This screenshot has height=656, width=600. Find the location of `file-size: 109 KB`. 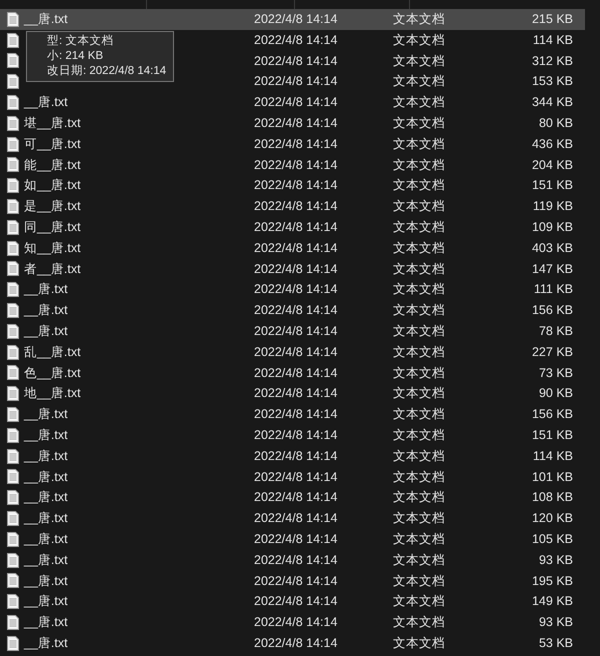

file-size: 109 KB is located at coordinates (552, 227).